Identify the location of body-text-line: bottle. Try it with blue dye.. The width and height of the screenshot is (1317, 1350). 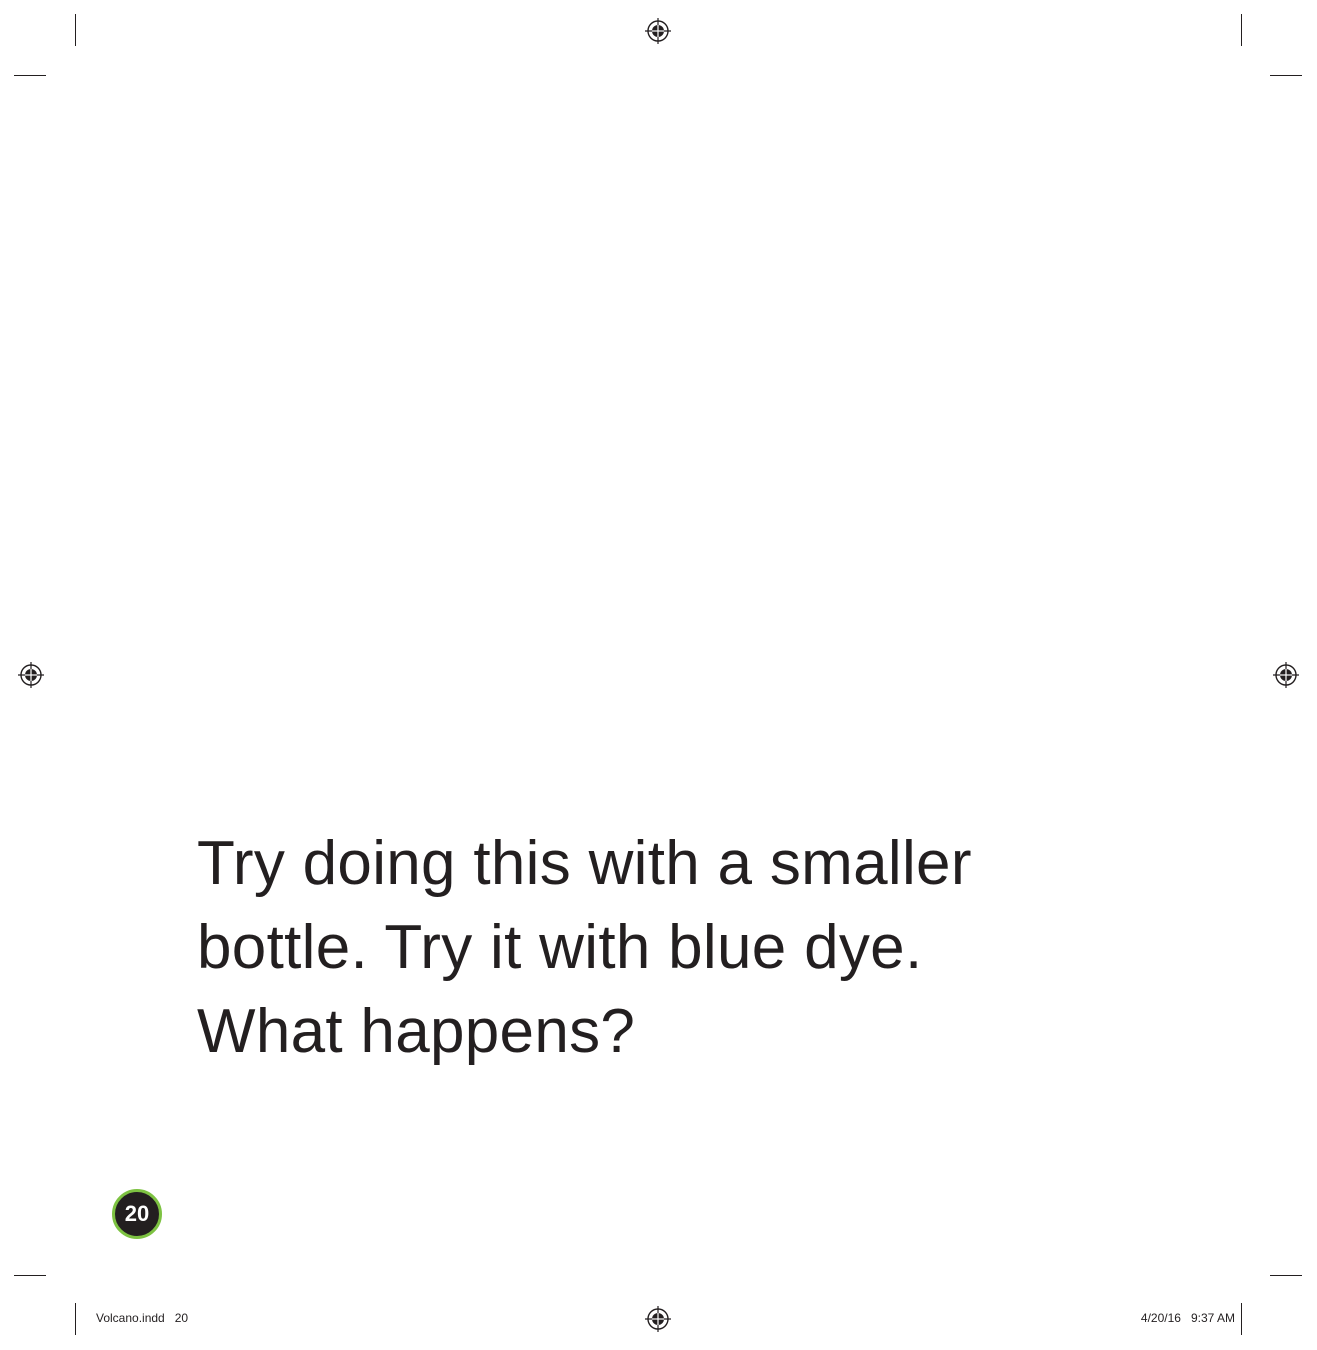
(560, 947).